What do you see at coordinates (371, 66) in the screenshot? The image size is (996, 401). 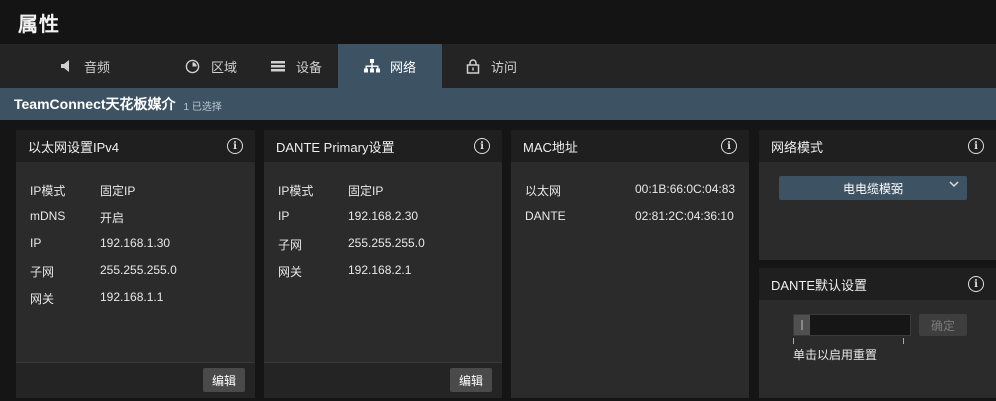 I see `network-icon` at bounding box center [371, 66].